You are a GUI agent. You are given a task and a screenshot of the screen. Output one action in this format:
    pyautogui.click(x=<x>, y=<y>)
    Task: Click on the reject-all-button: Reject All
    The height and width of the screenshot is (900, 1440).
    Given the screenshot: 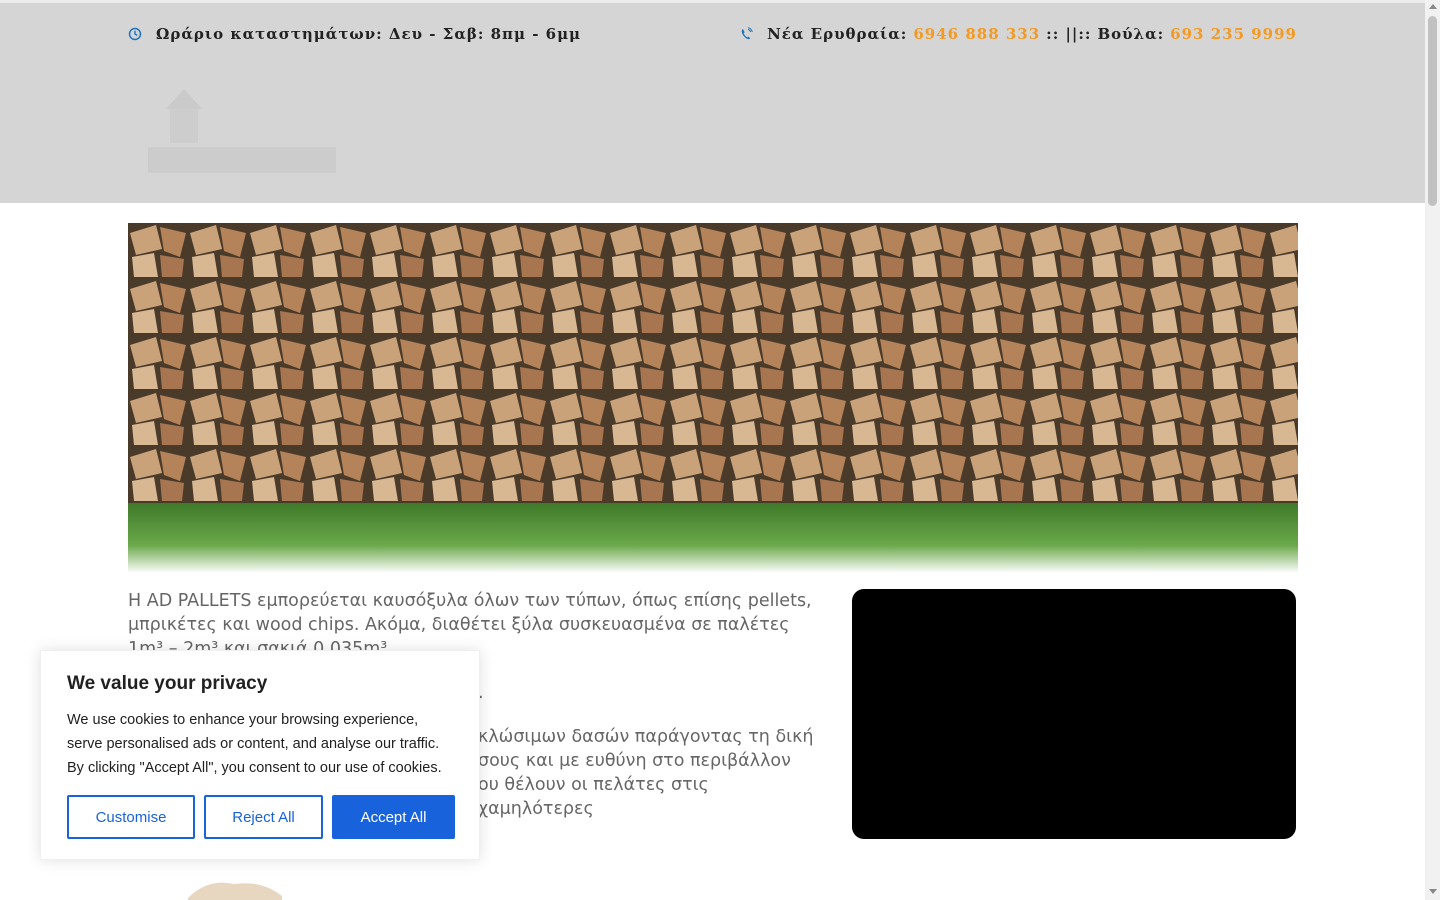 What is the action you would take?
    pyautogui.click(x=263, y=817)
    